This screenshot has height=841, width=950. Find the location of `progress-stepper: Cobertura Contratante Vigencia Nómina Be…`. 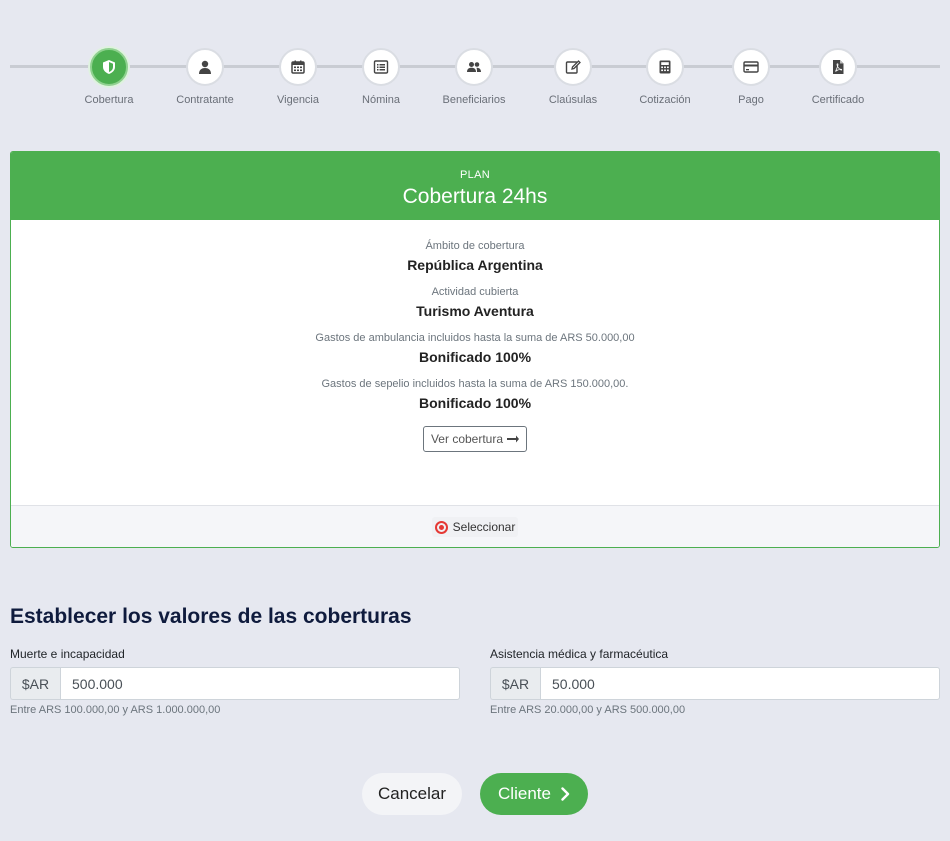

progress-stepper: Cobertura Contratante Vigencia Nómina Be… is located at coordinates (475, 79).